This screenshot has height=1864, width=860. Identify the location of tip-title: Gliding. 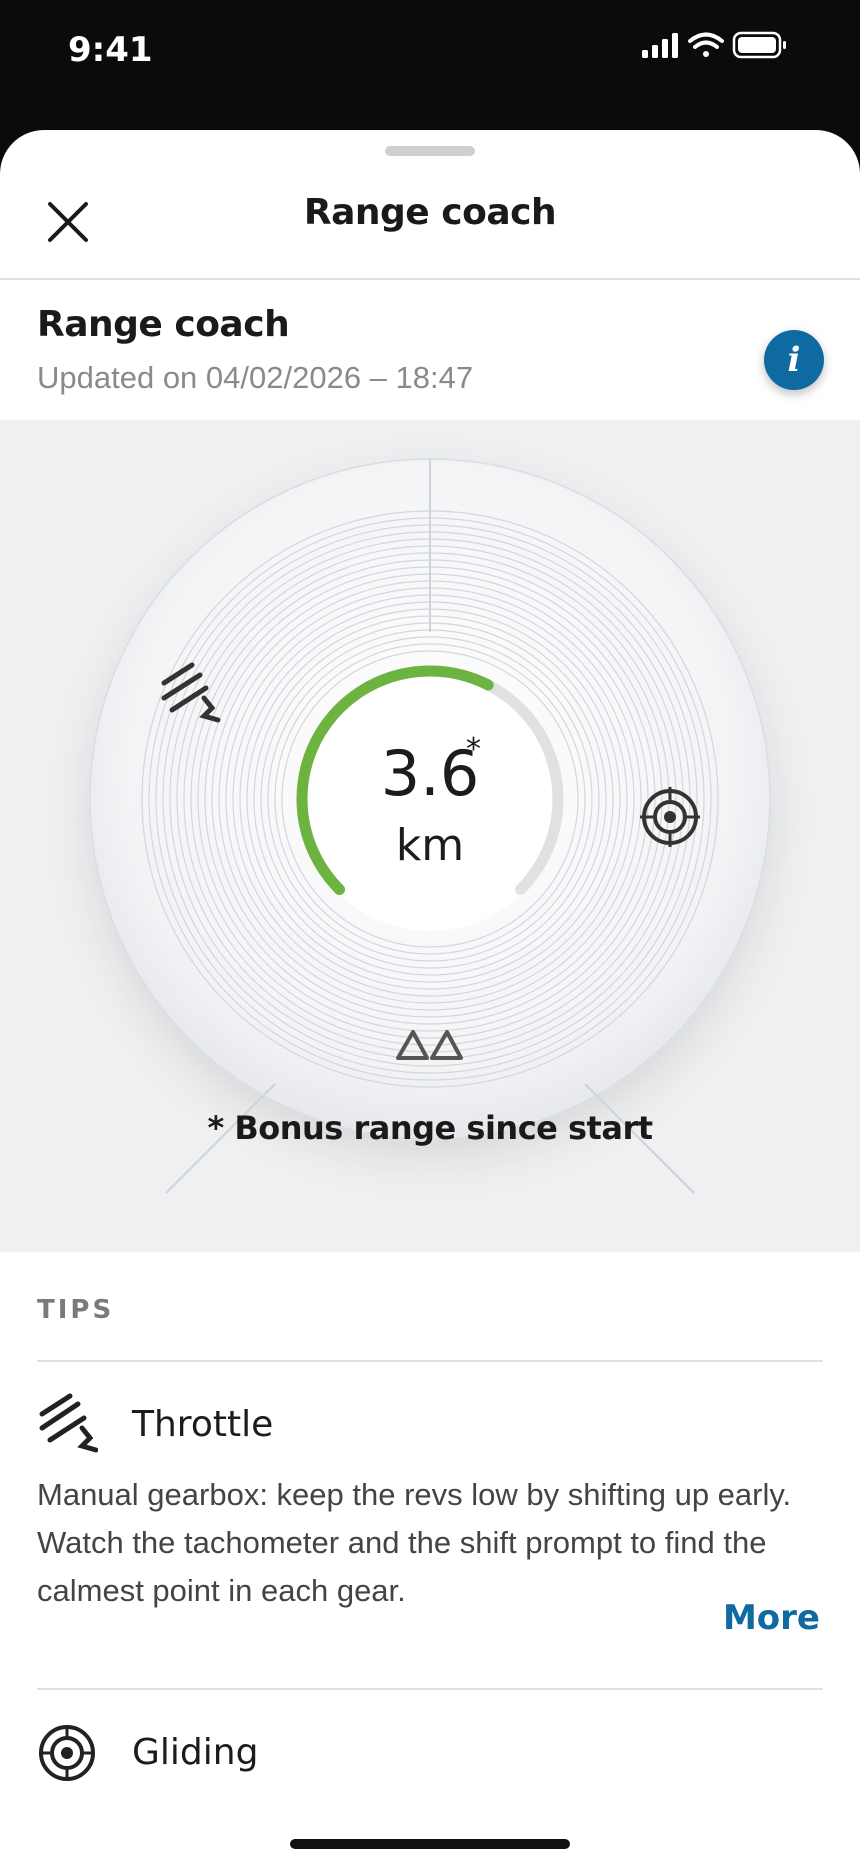
(195, 1752).